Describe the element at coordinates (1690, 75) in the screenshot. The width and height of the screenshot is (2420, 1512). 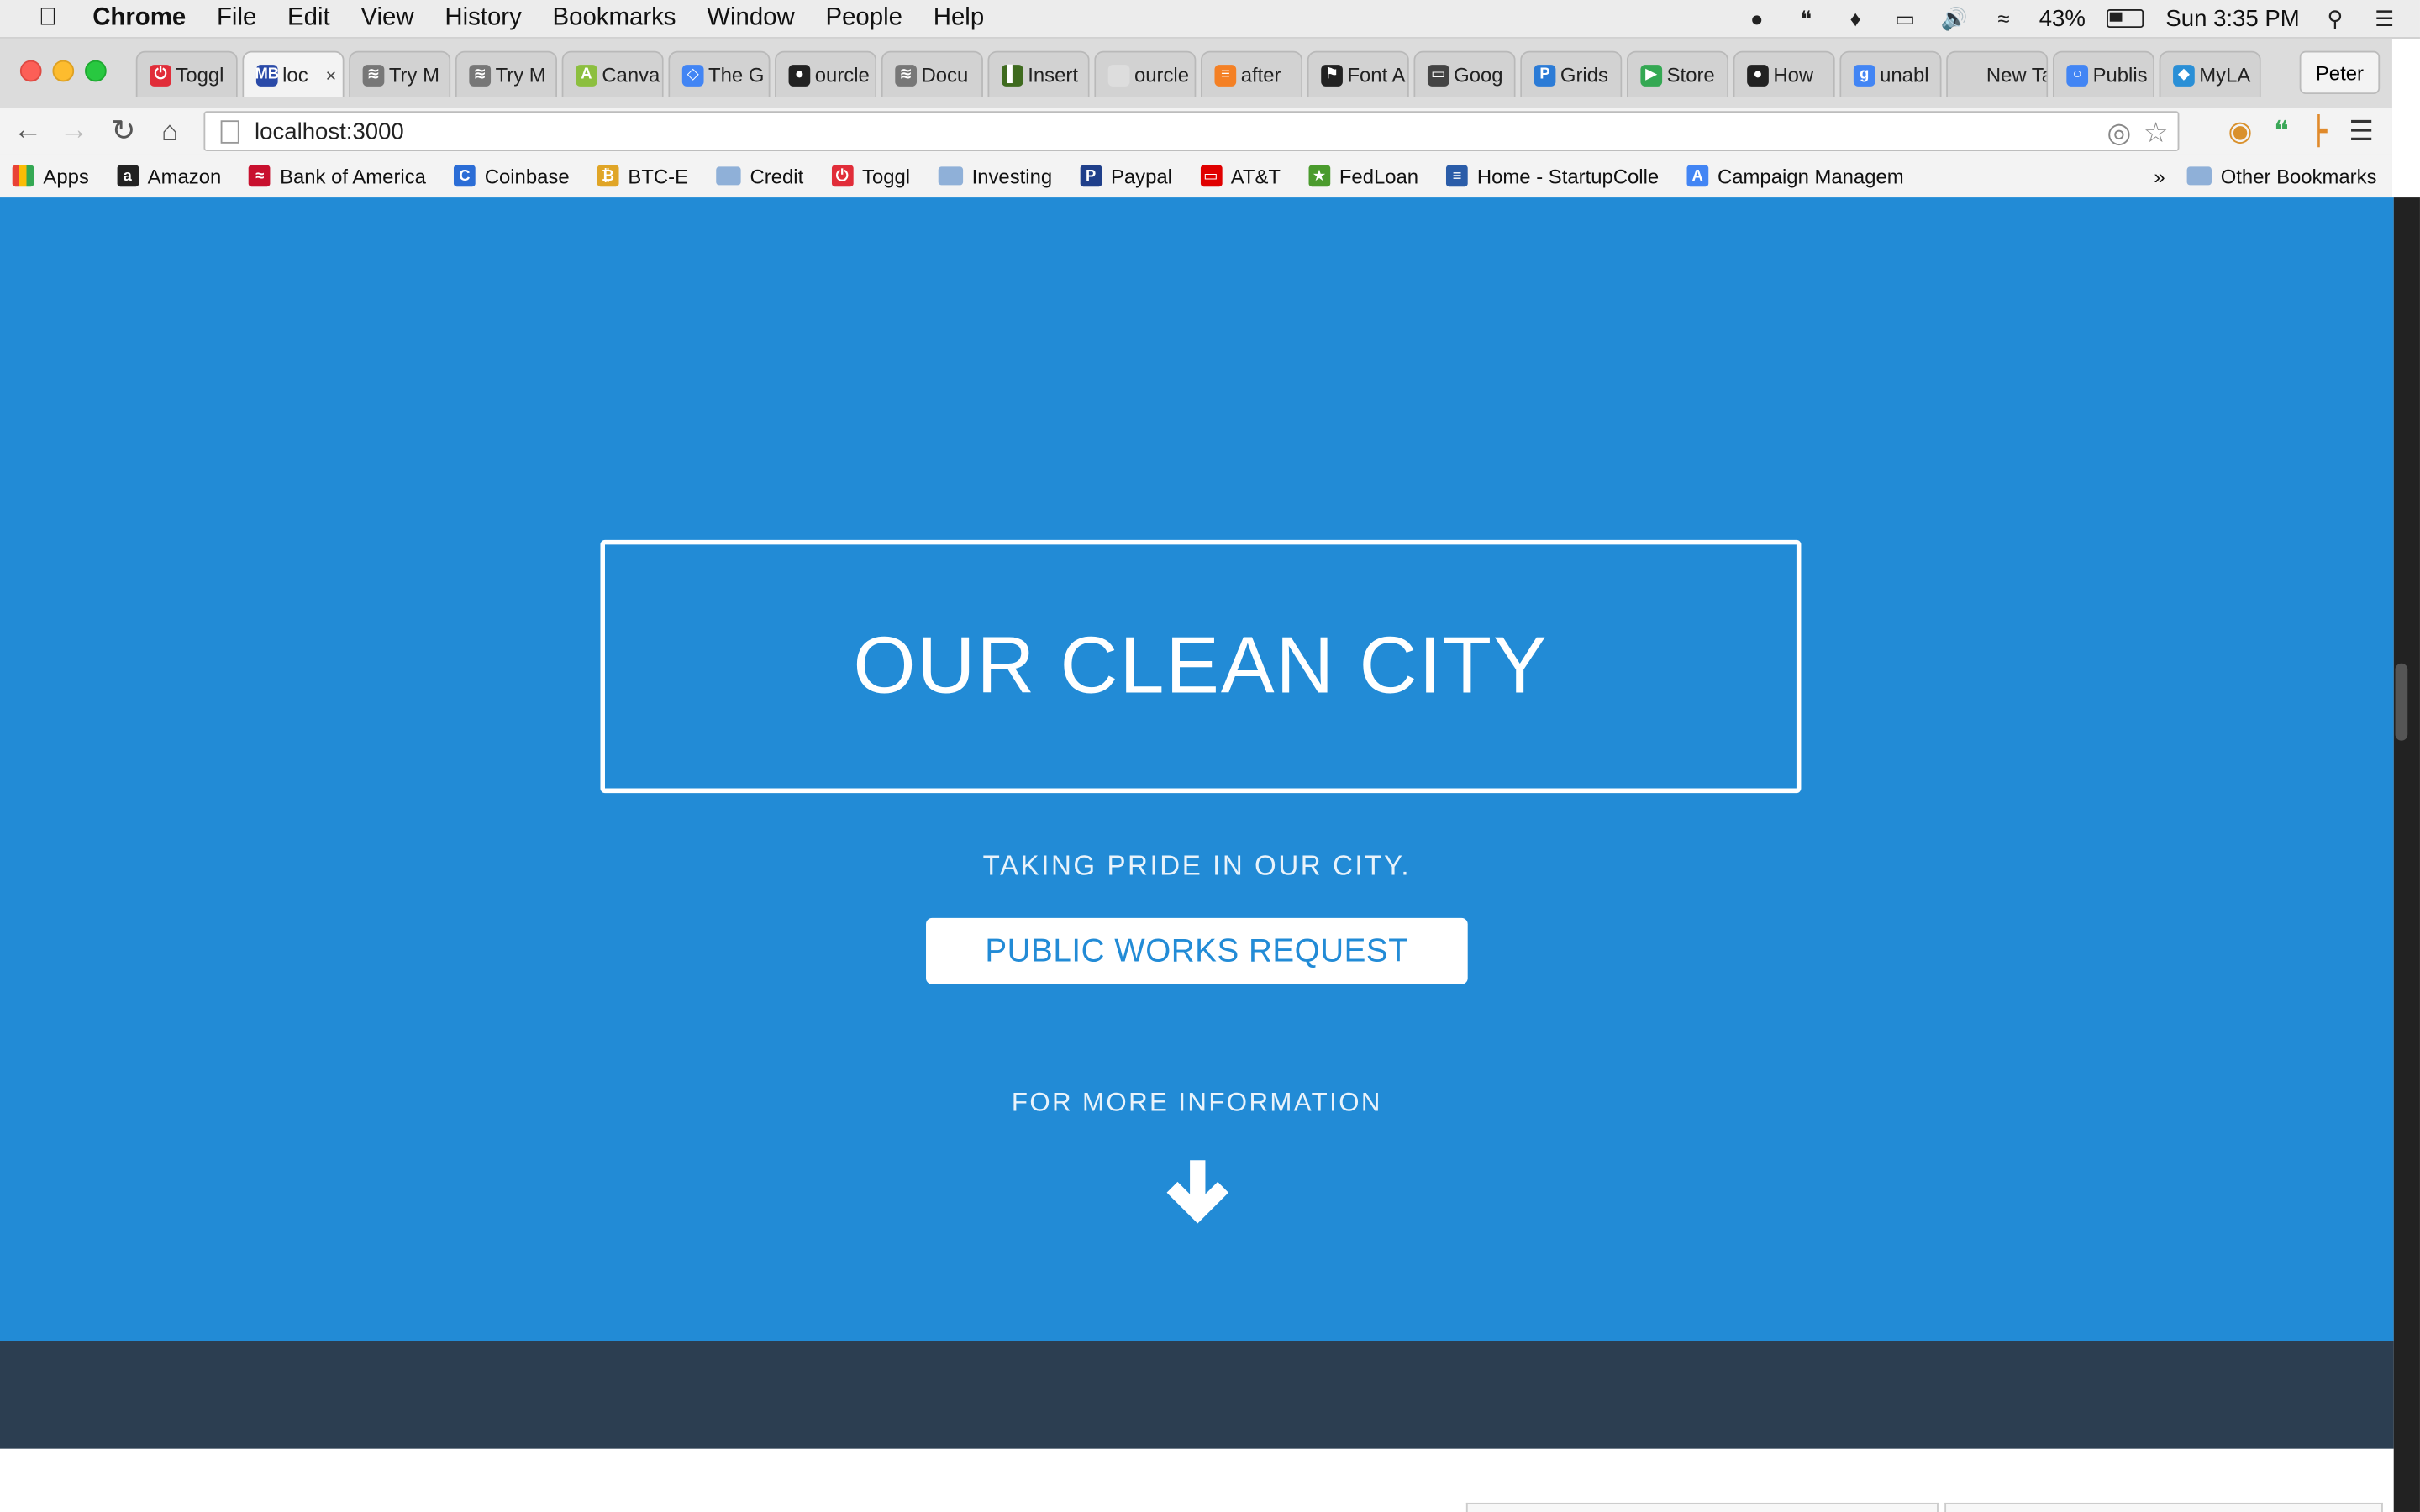
I see `tab-label: Store` at that location.